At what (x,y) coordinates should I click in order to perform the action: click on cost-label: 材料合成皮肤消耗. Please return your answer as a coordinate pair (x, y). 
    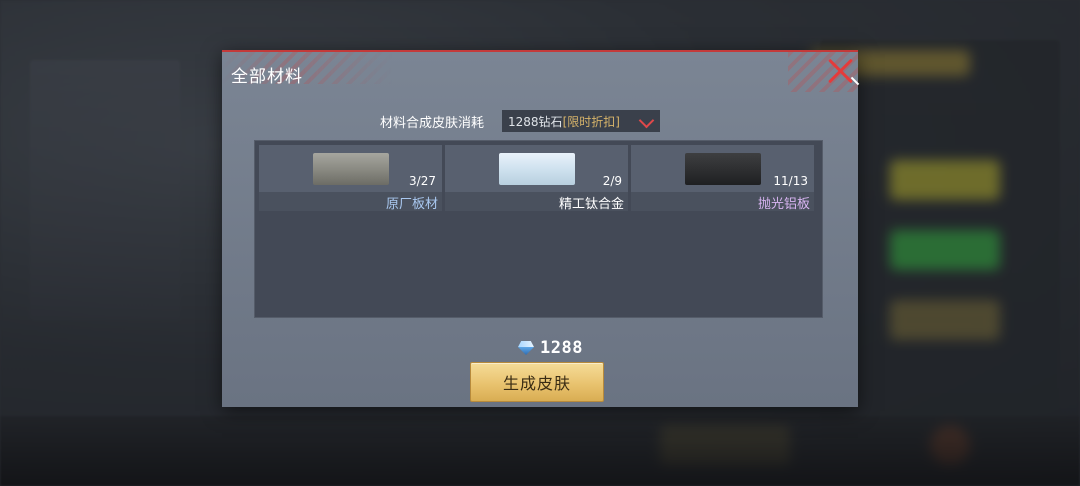
    Looking at the image, I should click on (432, 123).